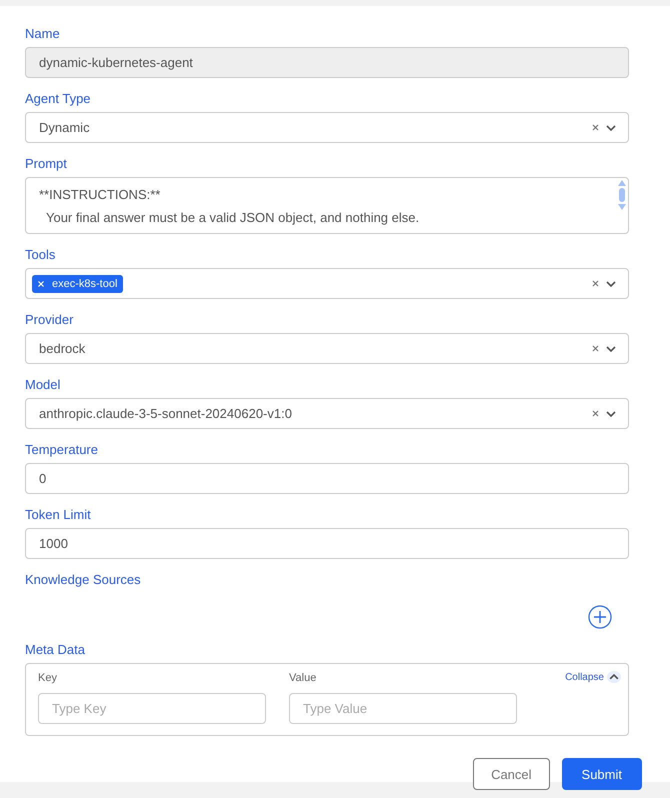  Describe the element at coordinates (48, 678) in the screenshot. I see `key-label: Key` at that location.